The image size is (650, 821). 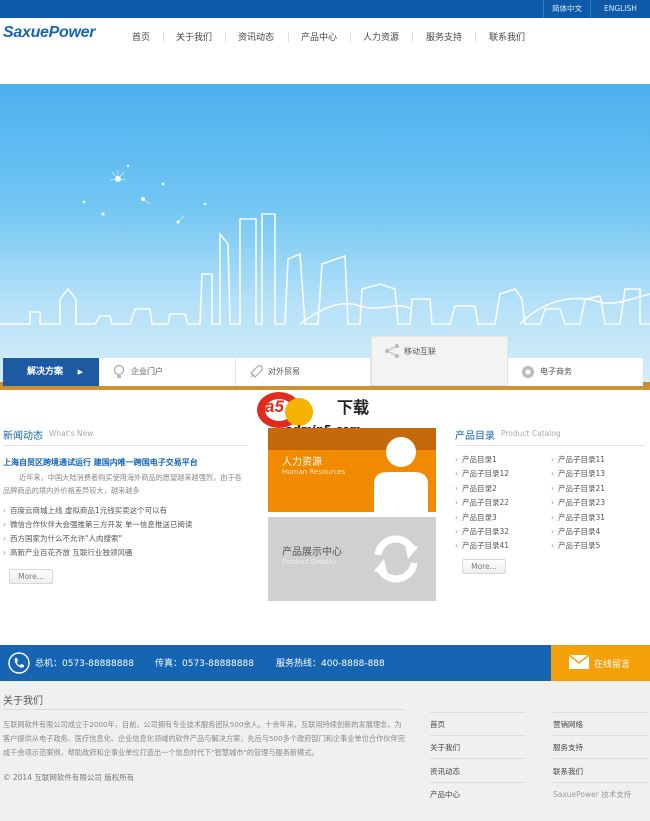 What do you see at coordinates (352, 470) in the screenshot?
I see `hr-tile: 人力资源 Human Resources` at bounding box center [352, 470].